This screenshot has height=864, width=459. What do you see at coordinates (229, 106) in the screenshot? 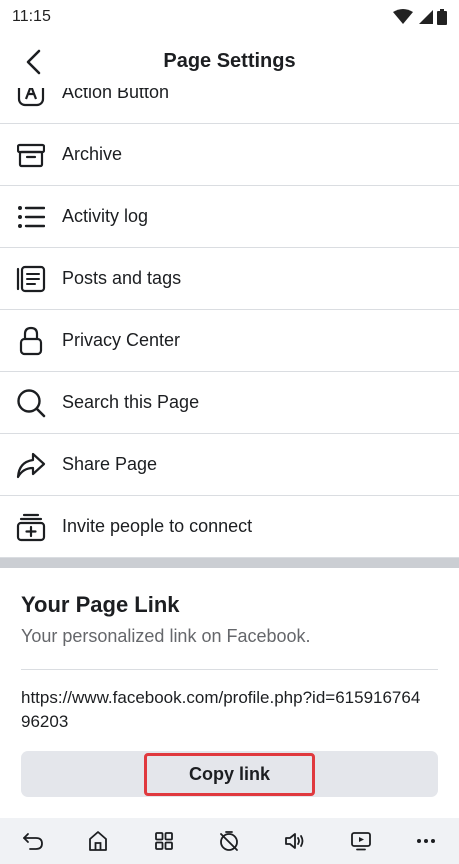
I see `menu-item-action-button: Action Button` at bounding box center [229, 106].